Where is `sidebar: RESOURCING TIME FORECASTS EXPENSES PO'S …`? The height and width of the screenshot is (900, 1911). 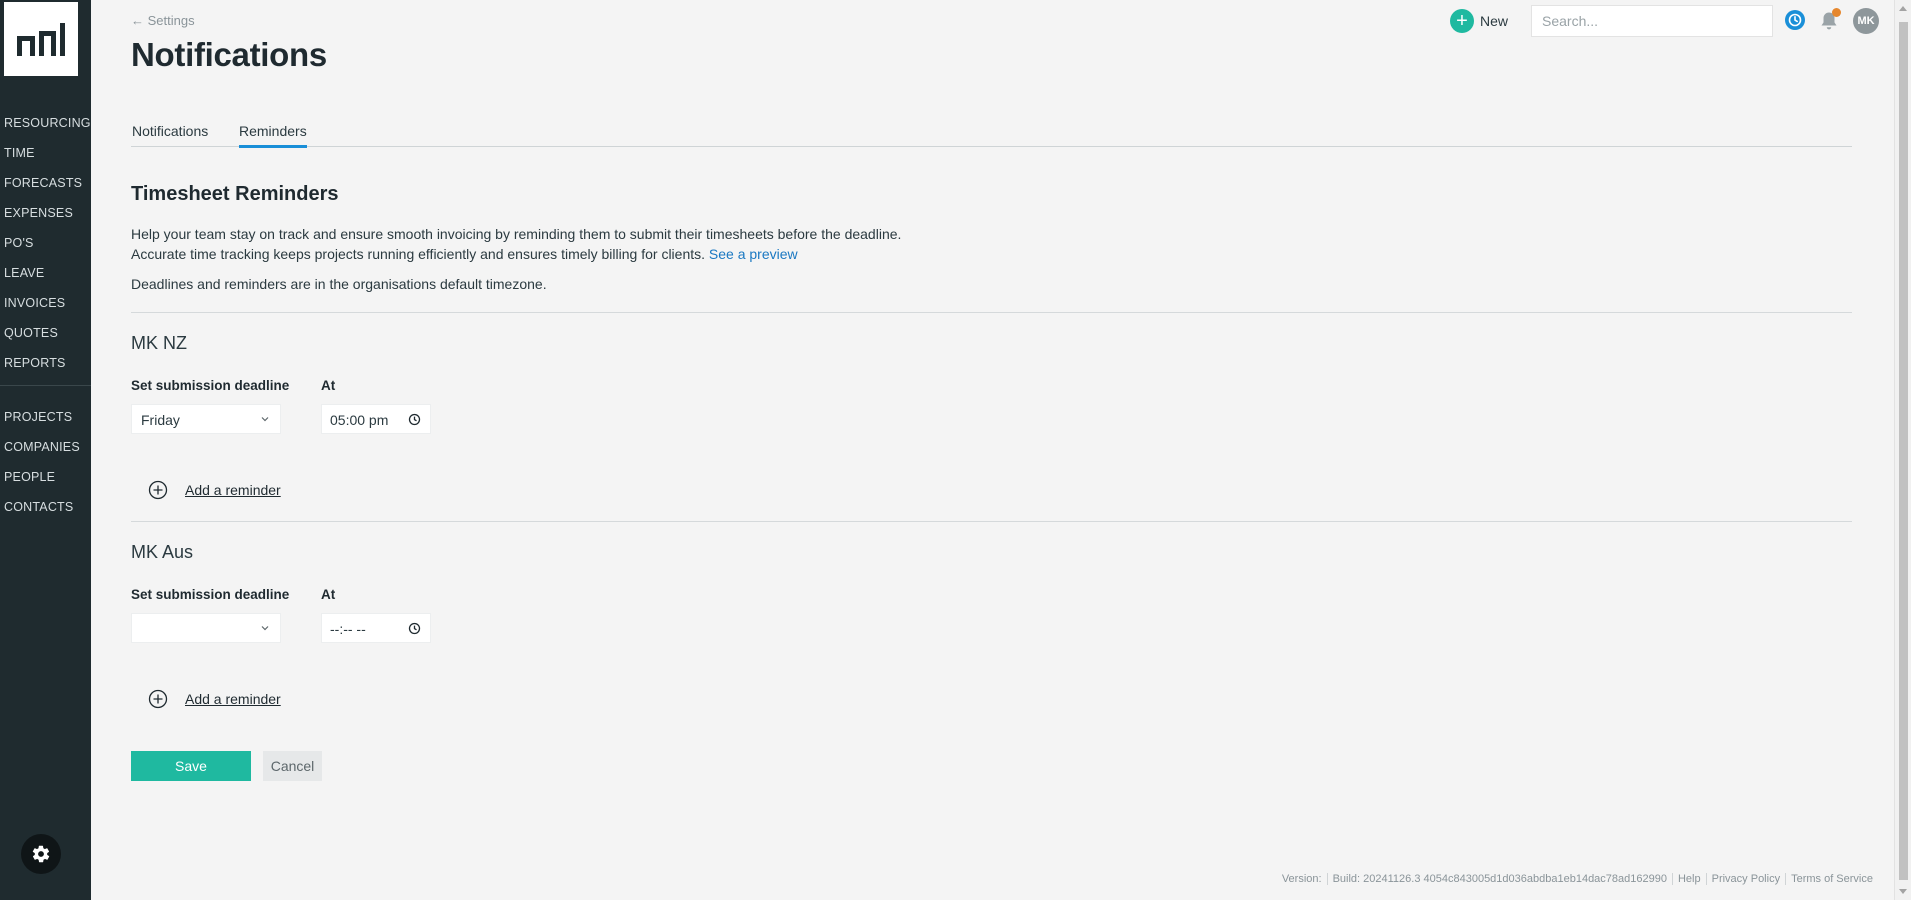 sidebar: RESOURCING TIME FORECASTS EXPENSES PO'S … is located at coordinates (45, 450).